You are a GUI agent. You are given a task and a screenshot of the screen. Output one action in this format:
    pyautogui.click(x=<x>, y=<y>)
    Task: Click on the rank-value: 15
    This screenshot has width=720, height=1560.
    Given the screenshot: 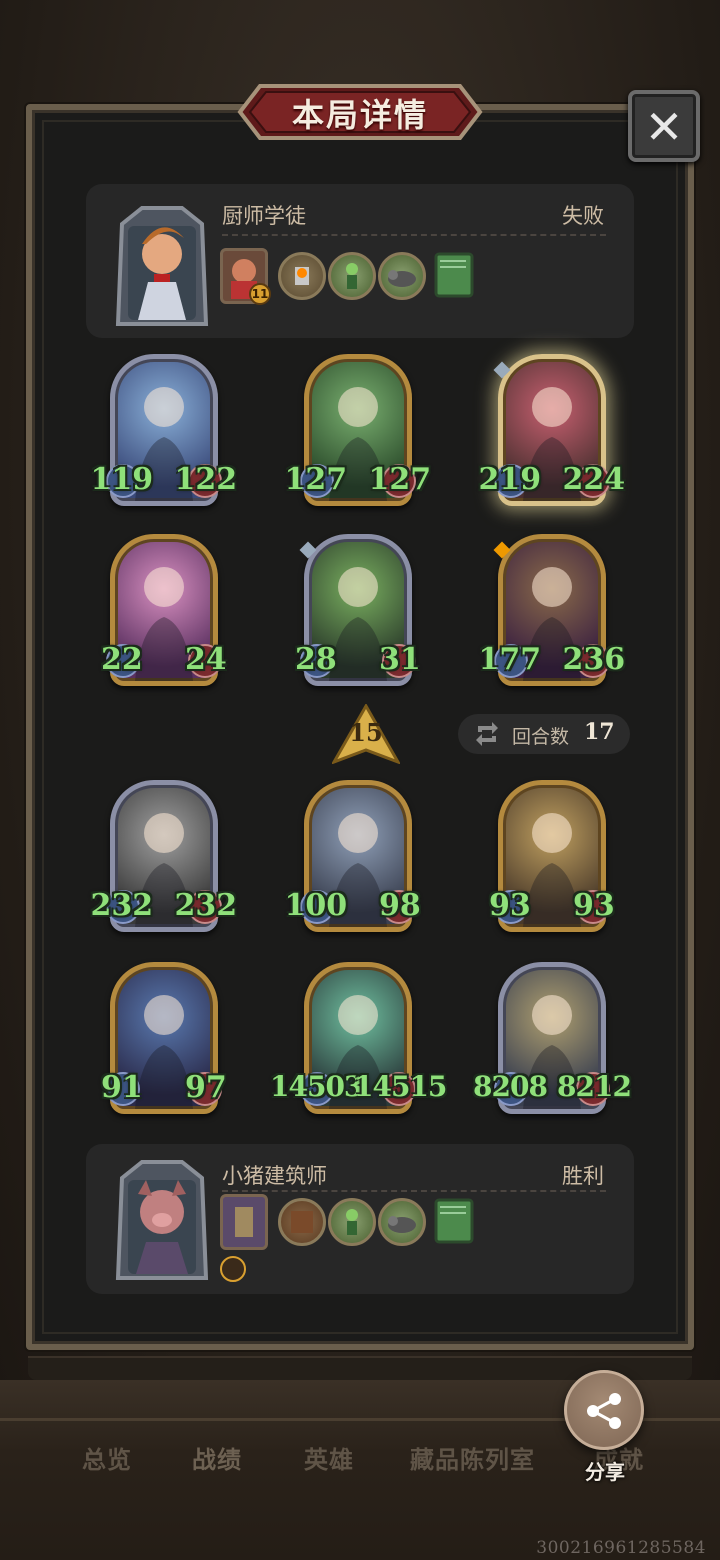 What is the action you would take?
    pyautogui.click(x=366, y=732)
    